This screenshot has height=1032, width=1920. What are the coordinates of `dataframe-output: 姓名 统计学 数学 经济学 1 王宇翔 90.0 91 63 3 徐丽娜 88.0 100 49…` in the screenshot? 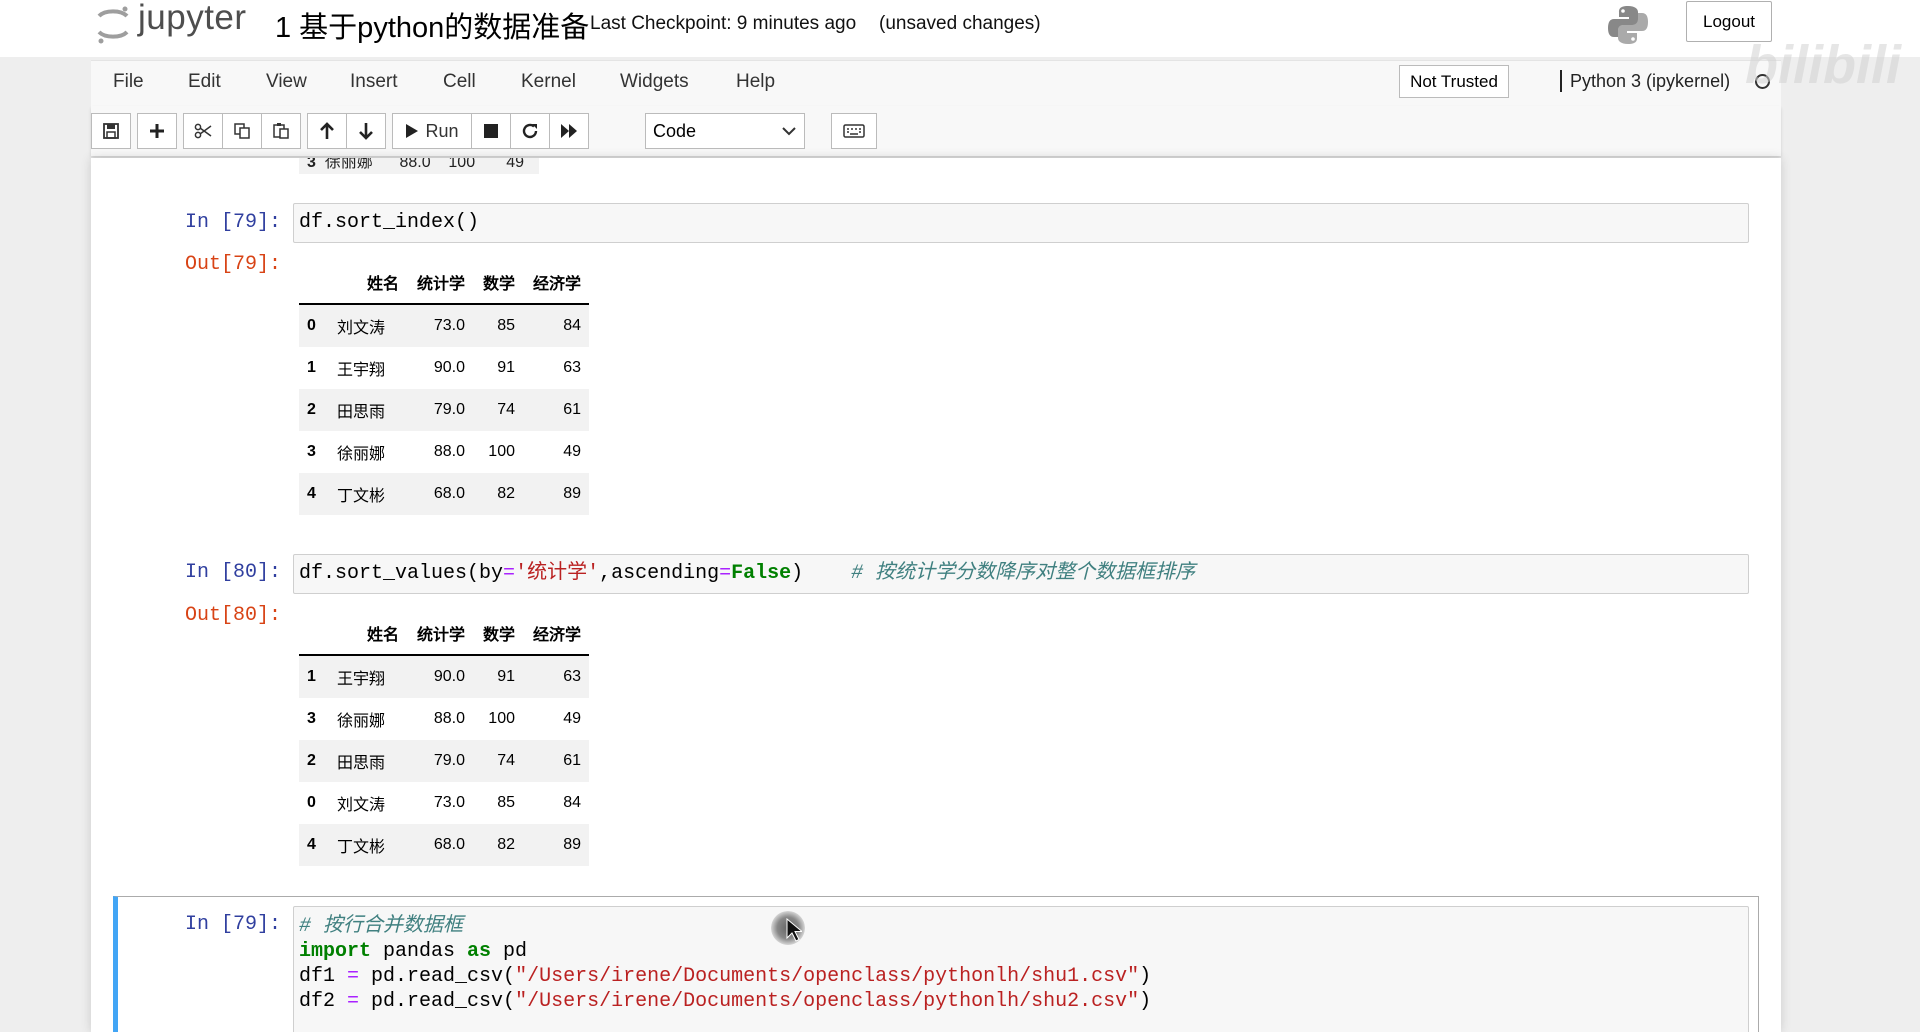 It's located at (444, 738).